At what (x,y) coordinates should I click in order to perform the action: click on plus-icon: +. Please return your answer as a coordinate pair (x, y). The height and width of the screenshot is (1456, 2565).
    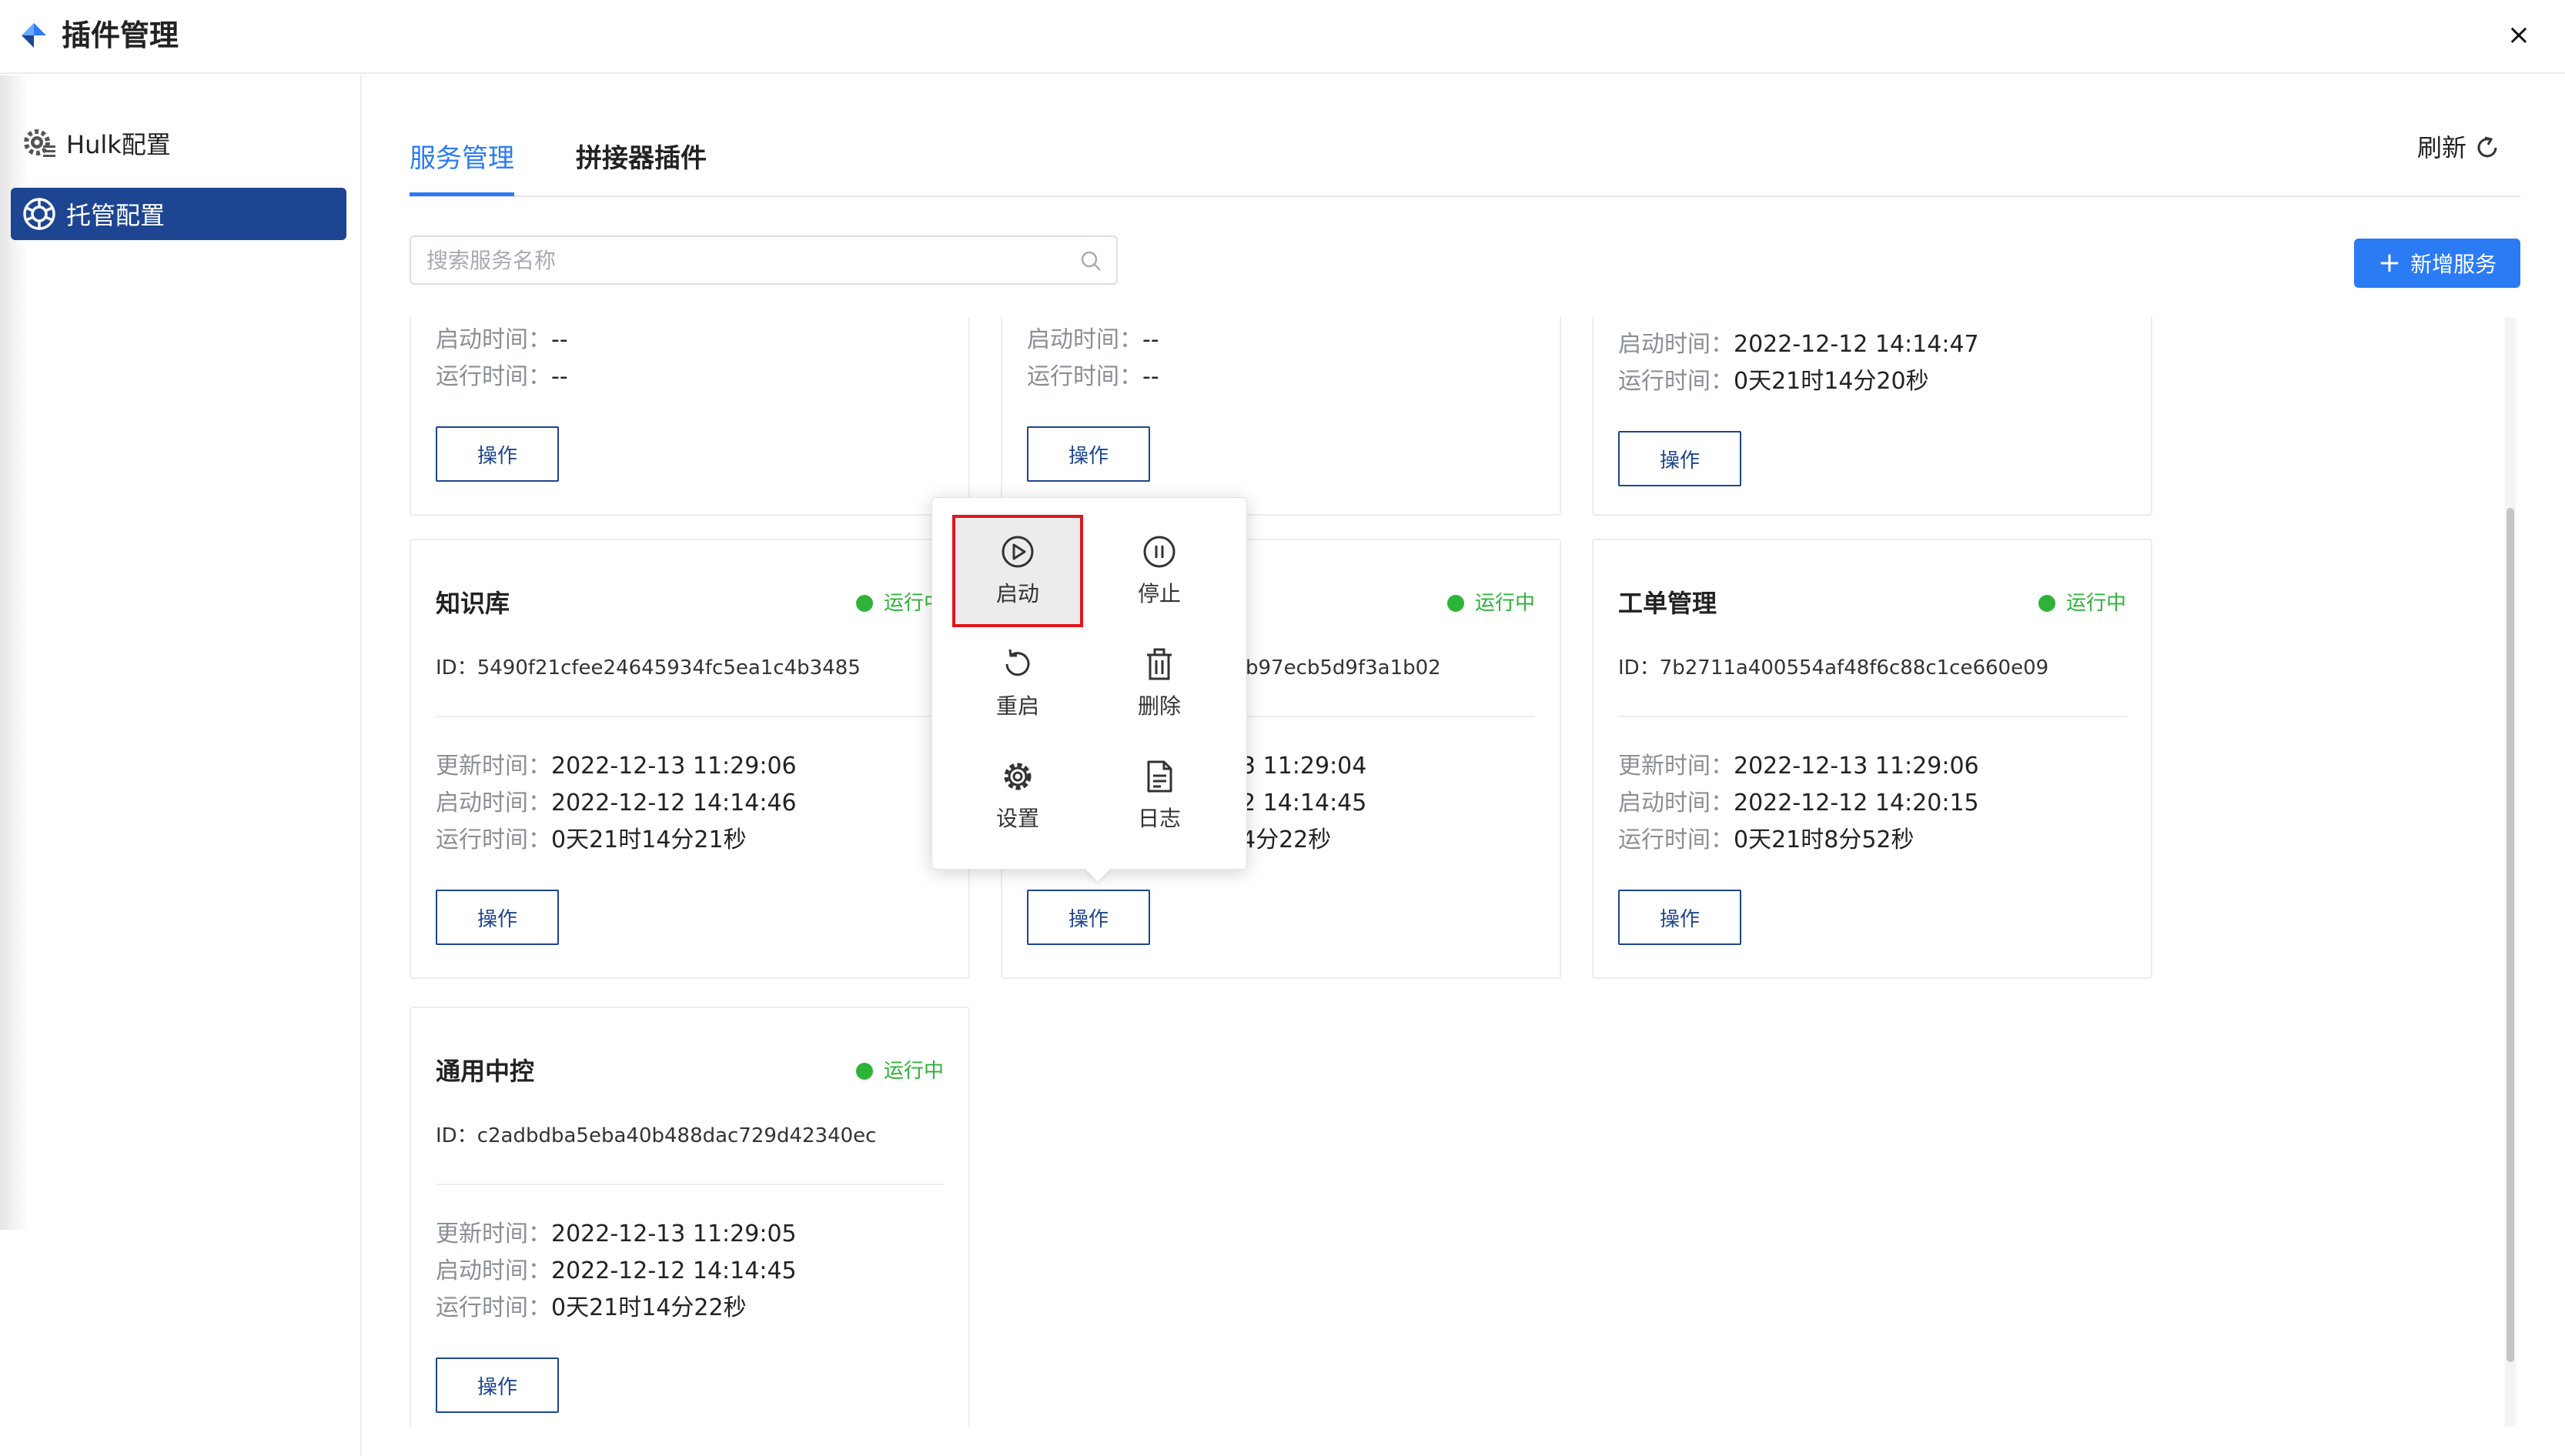
    Looking at the image, I should click on (2389, 263).